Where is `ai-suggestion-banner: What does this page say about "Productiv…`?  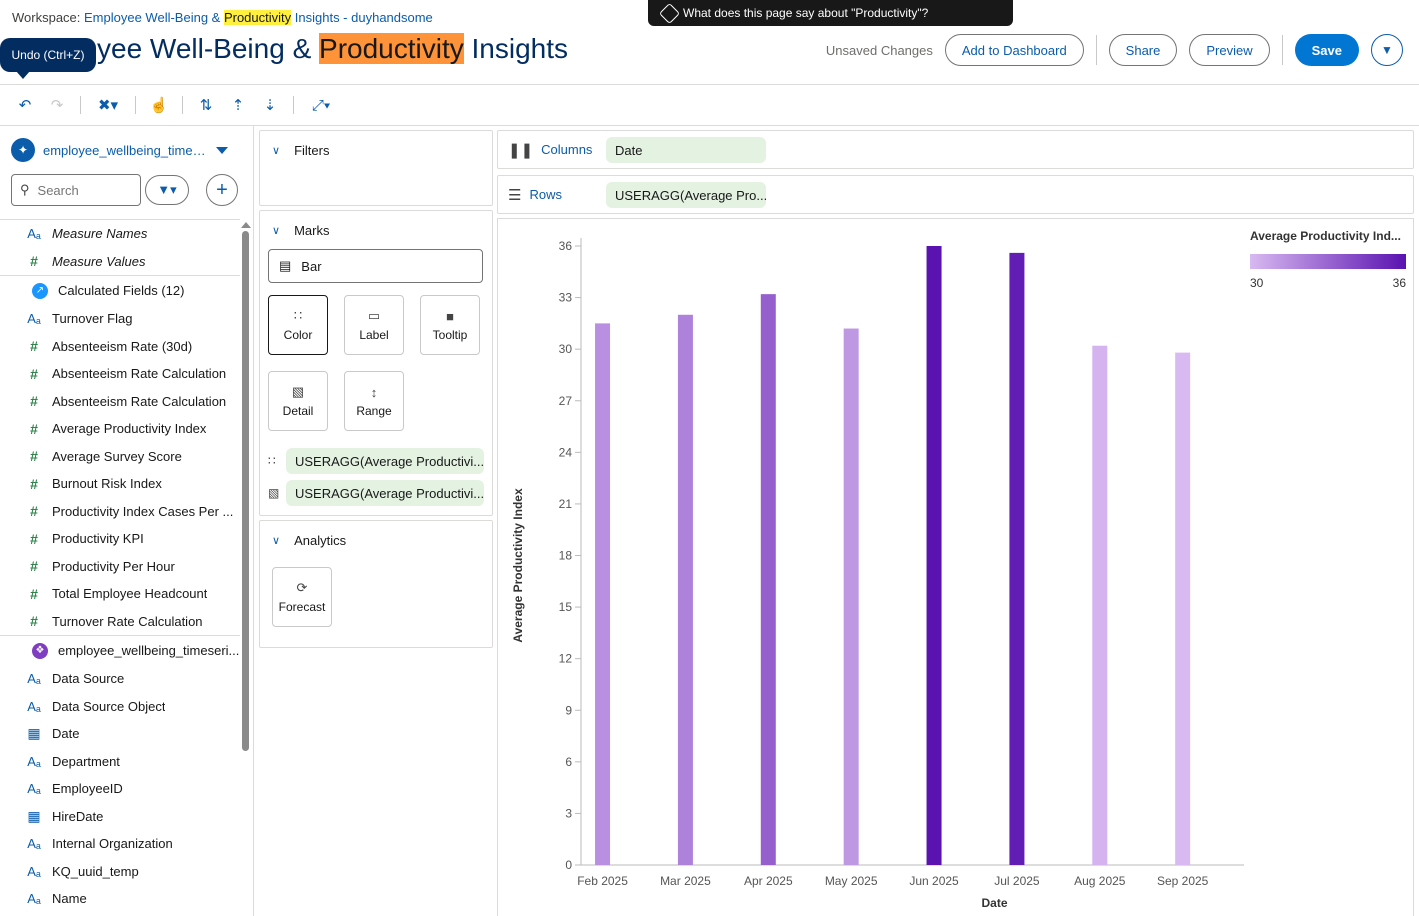
ai-suggestion-banner: What does this page say about "Productiv… is located at coordinates (830, 13).